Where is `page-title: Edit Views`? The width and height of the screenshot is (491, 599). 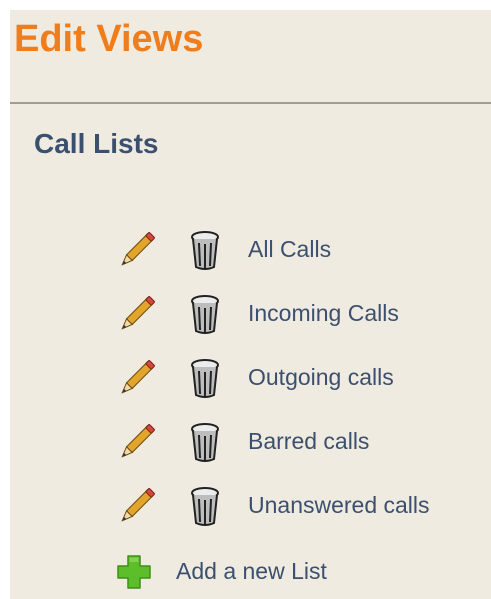 page-title: Edit Views is located at coordinates (109, 39).